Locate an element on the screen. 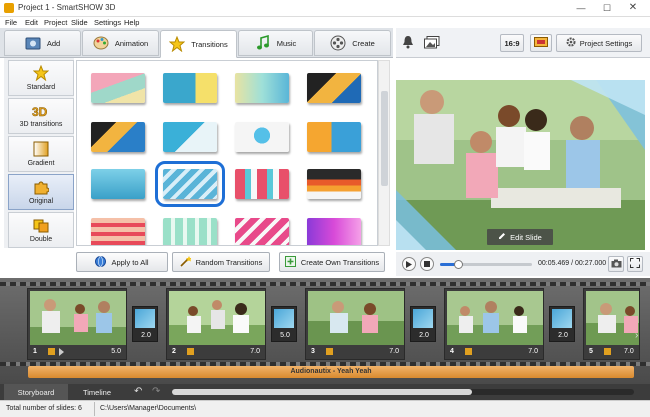 Image resolution: width=650 pixels, height=417 pixels. tab-animation: Animation is located at coordinates (120, 43).